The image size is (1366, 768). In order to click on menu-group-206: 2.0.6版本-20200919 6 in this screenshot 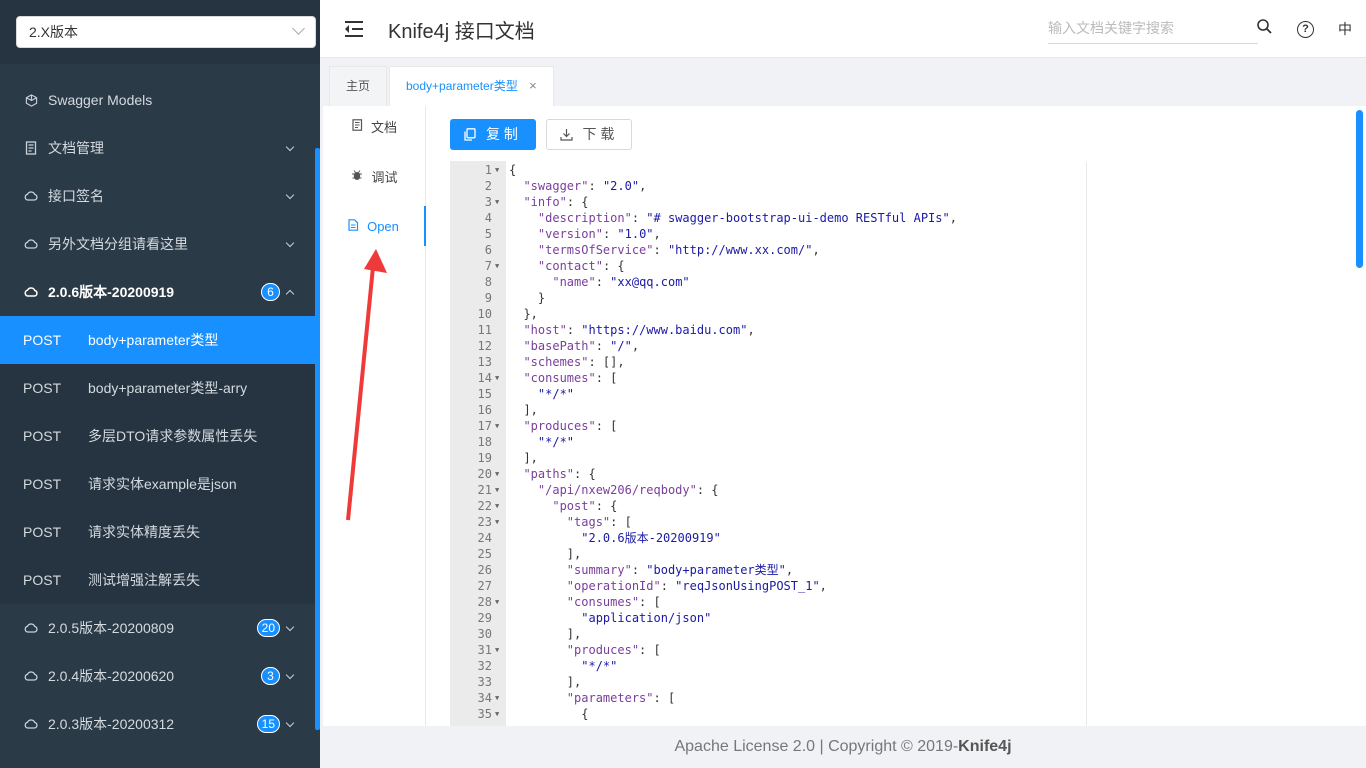, I will do `click(160, 292)`.